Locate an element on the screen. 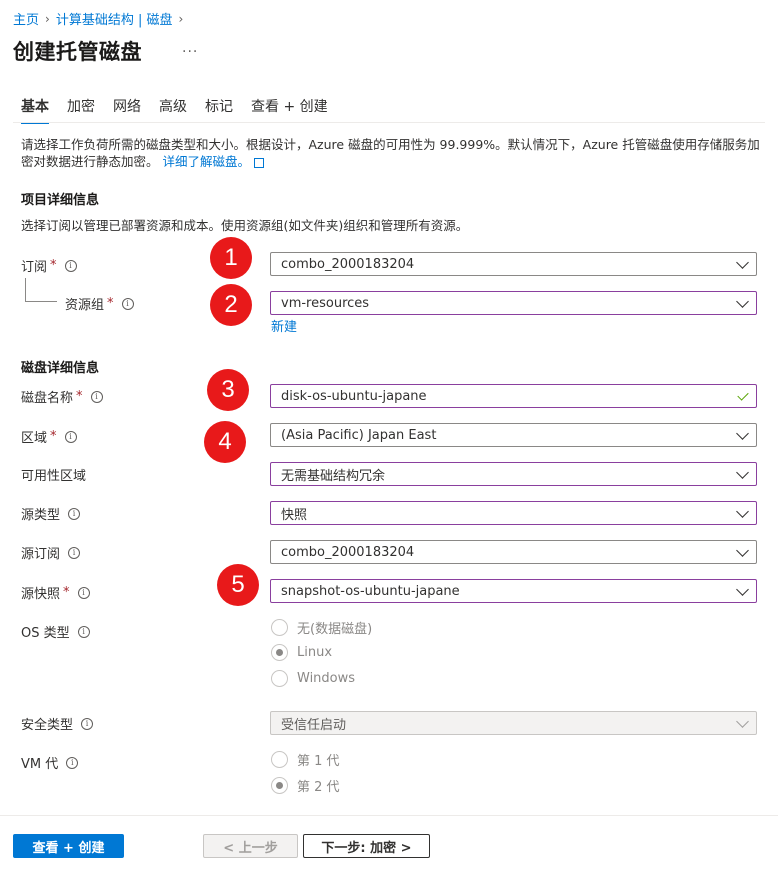  disk-name-value: disk-os-ubuntu-japane is located at coordinates (354, 396).